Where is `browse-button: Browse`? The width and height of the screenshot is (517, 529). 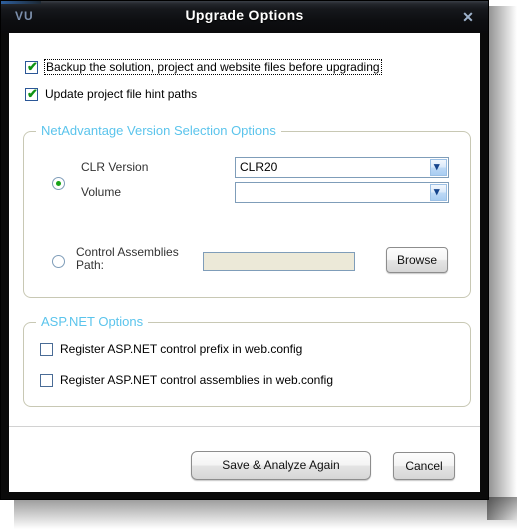 browse-button: Browse is located at coordinates (417, 260).